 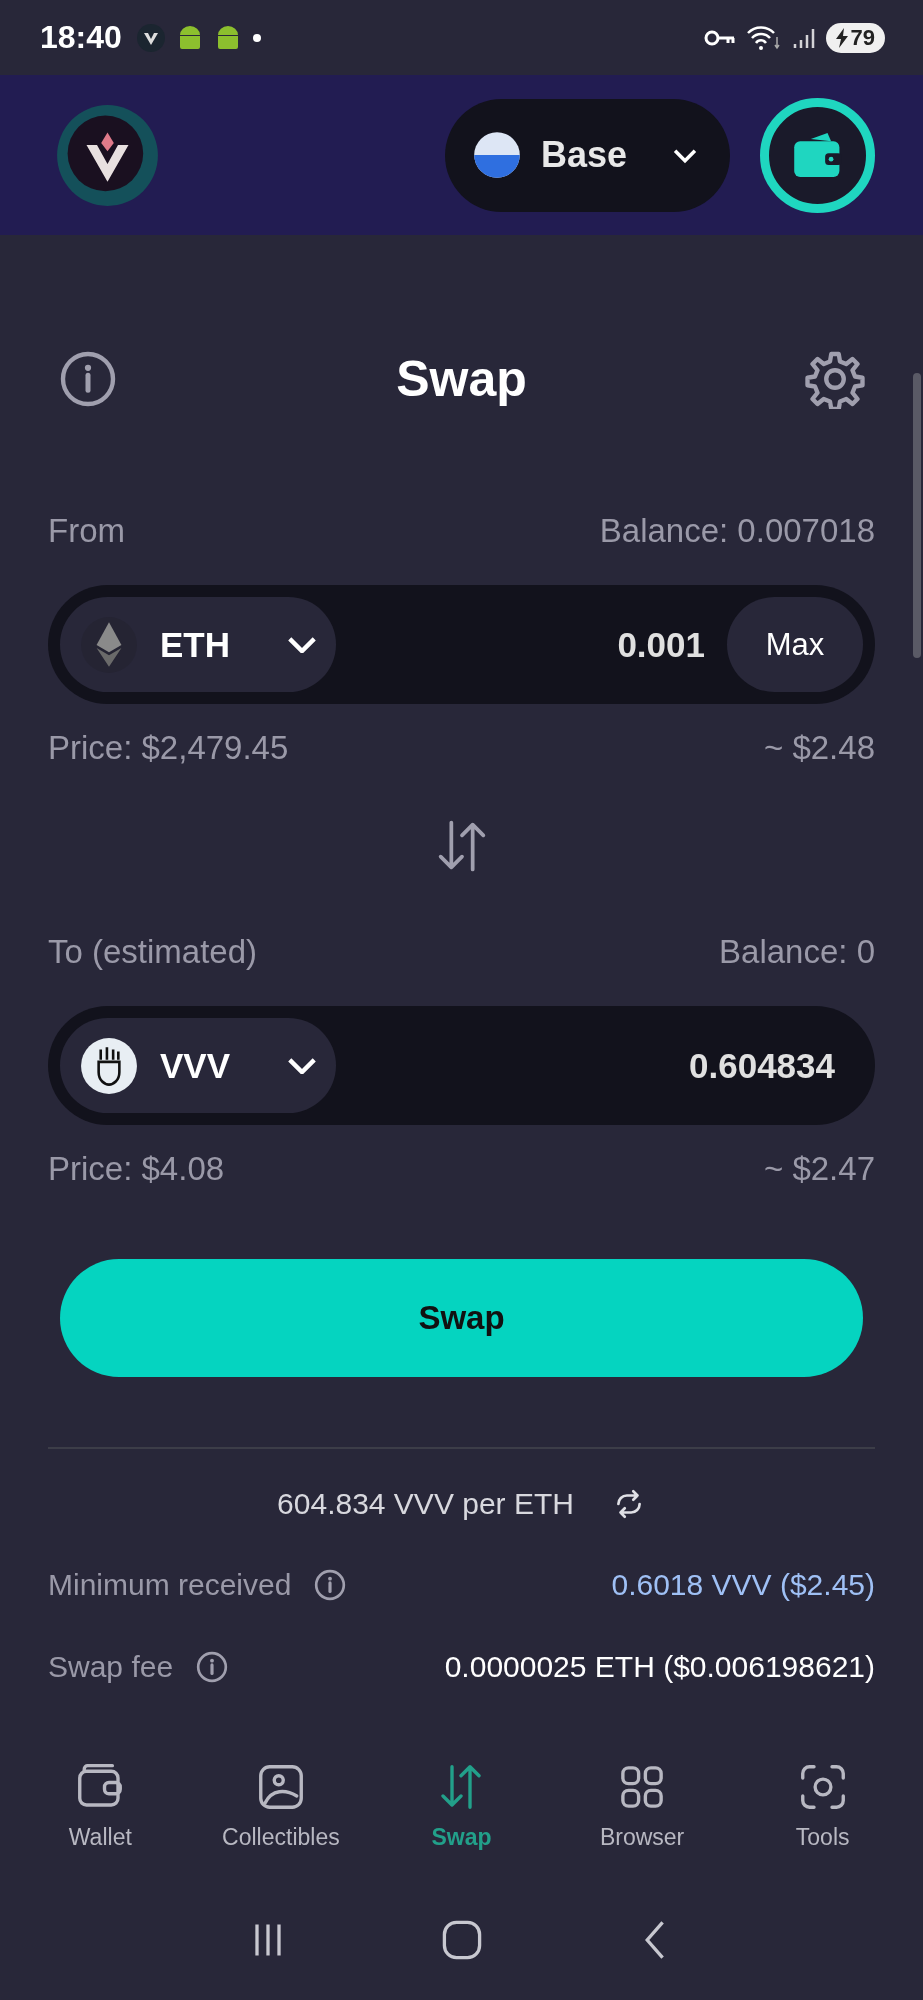 I want to click on swap-button: Swap, so click(x=461, y=1318).